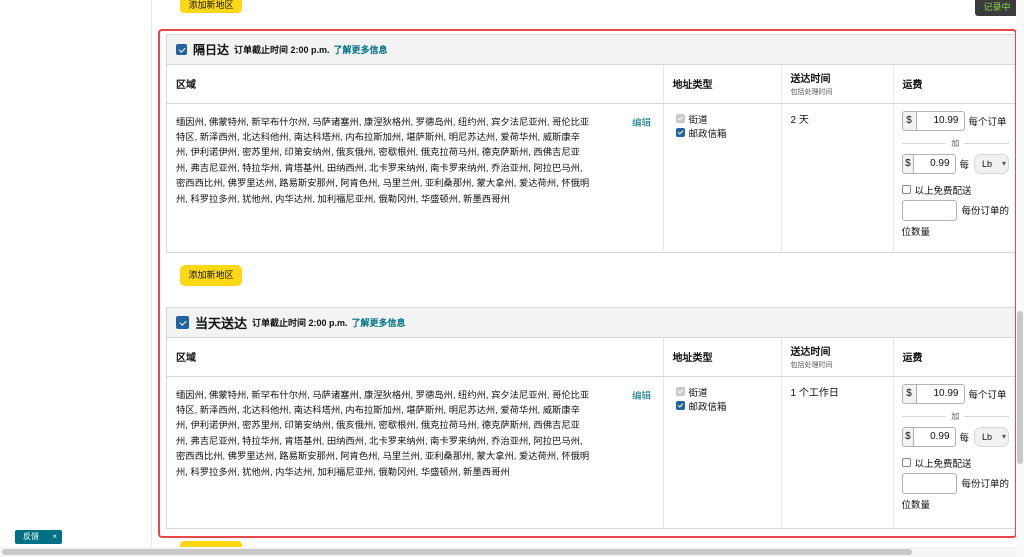  Describe the element at coordinates (1020, 387) in the screenshot. I see `vertical-scrollbar-thumb` at that location.